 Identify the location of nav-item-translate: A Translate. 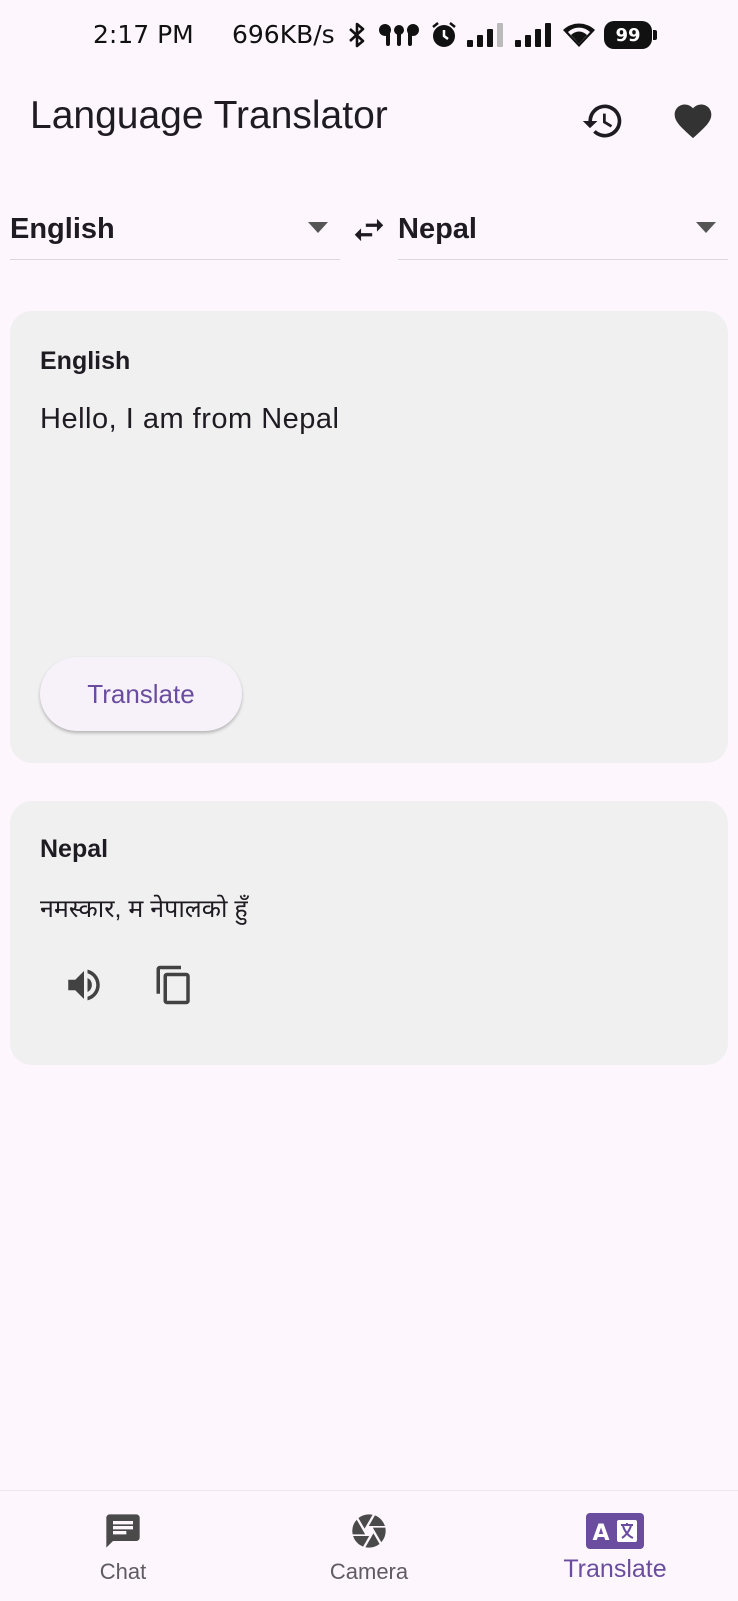
(615, 1546).